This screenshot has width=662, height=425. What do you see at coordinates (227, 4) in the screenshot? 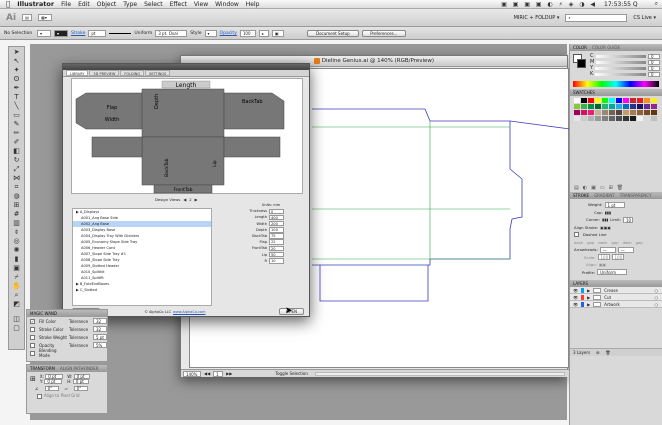
I see `menu-window: Window` at bounding box center [227, 4].